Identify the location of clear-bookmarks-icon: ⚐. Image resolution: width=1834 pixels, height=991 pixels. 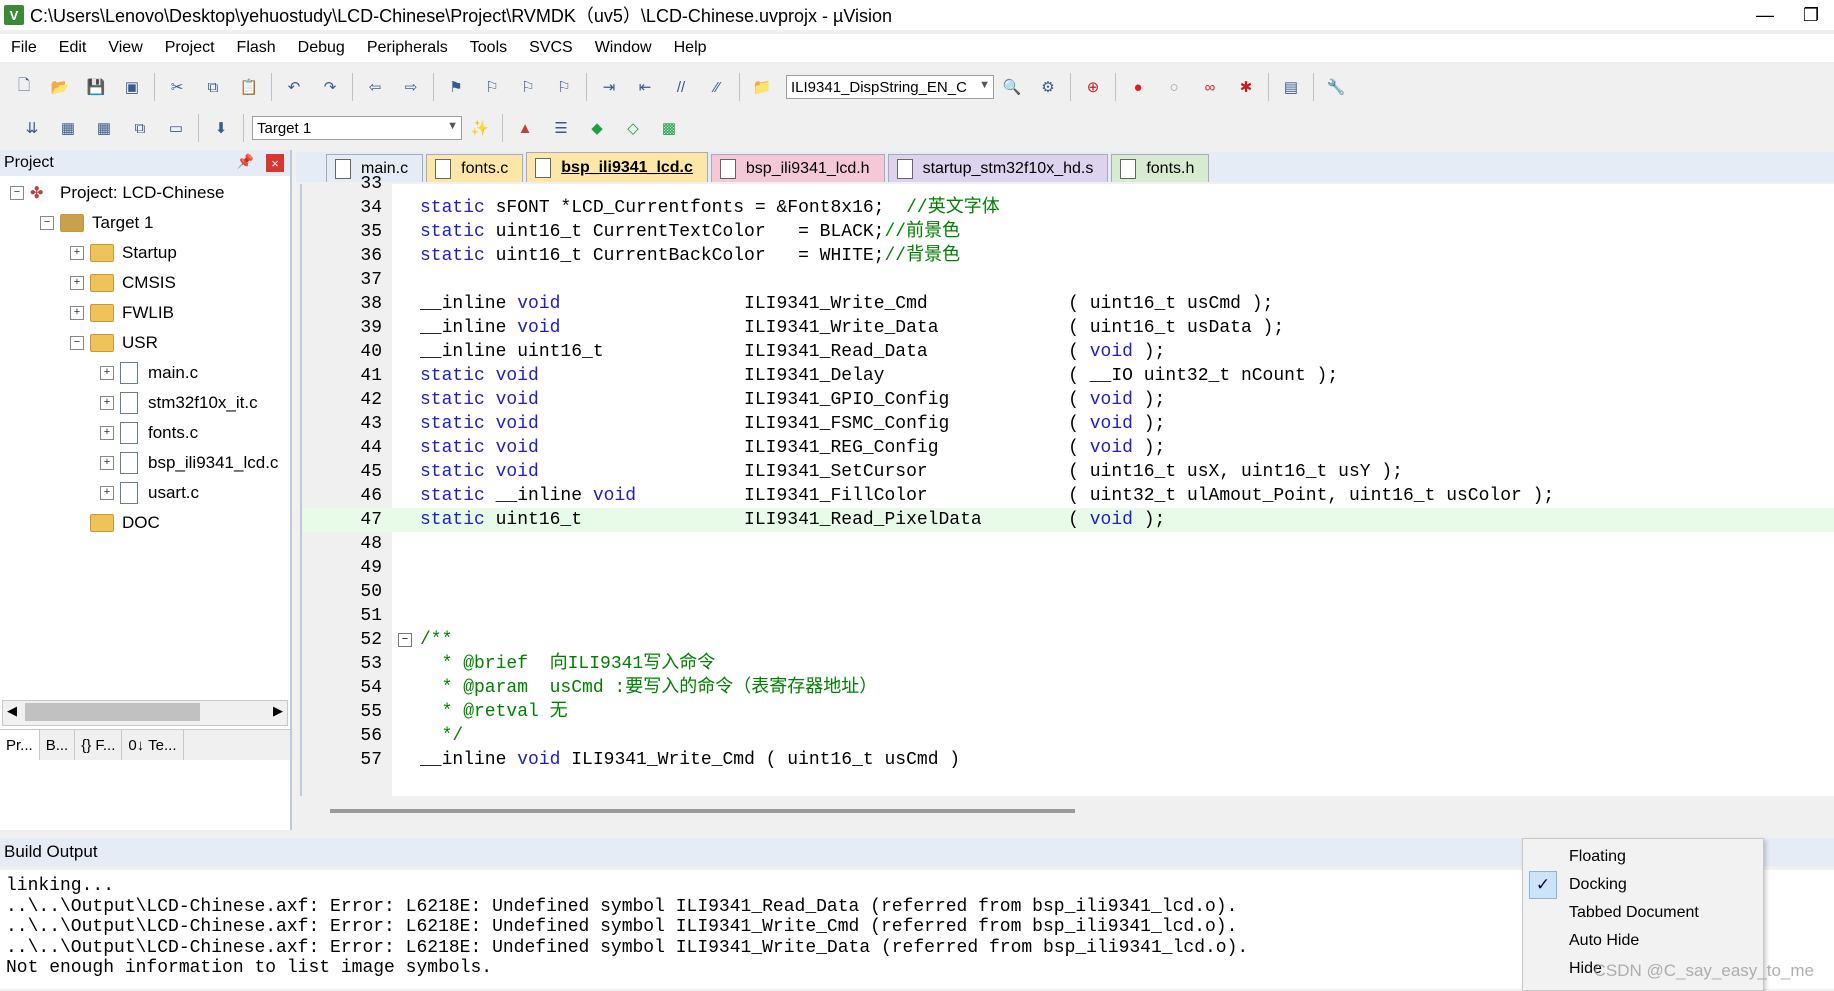
(564, 87).